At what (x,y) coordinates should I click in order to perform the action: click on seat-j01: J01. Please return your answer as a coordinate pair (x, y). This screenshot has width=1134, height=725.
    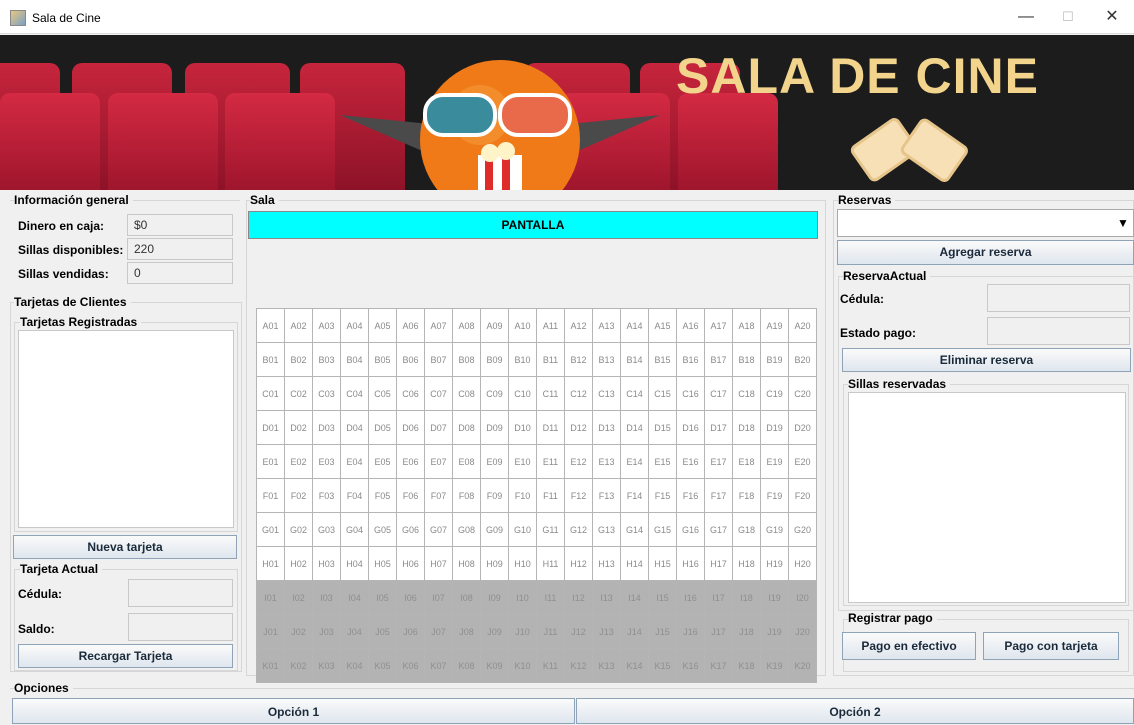
    Looking at the image, I should click on (271, 632).